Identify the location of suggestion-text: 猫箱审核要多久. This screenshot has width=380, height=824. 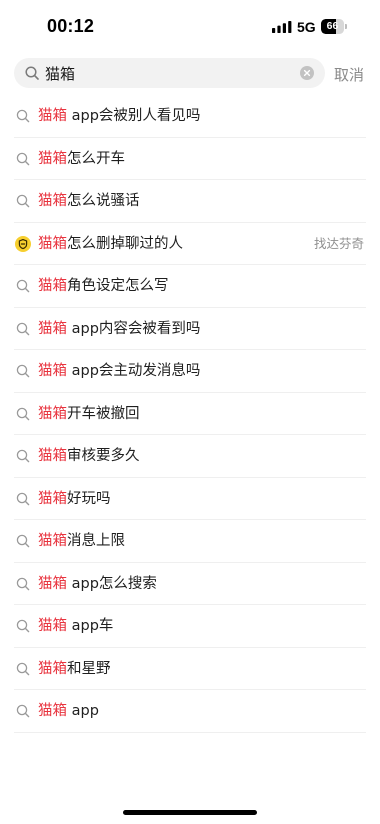
(89, 456).